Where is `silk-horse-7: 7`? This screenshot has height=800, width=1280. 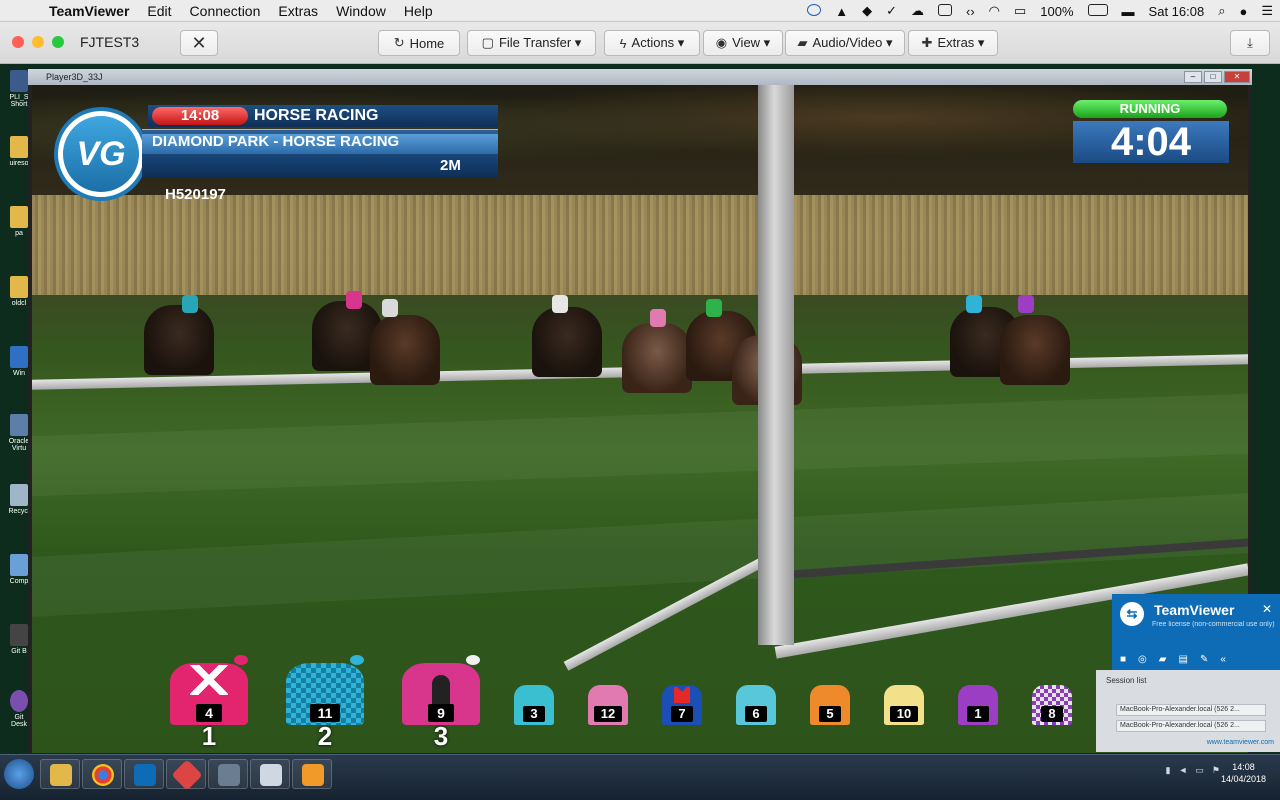 silk-horse-7: 7 is located at coordinates (682, 705).